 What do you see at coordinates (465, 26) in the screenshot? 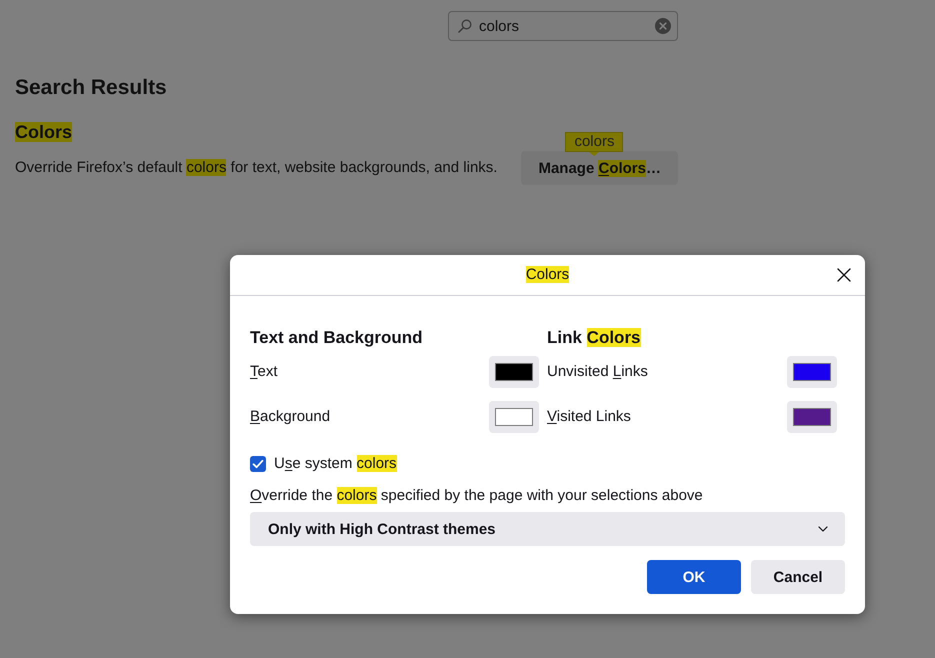
I see `search-icon` at bounding box center [465, 26].